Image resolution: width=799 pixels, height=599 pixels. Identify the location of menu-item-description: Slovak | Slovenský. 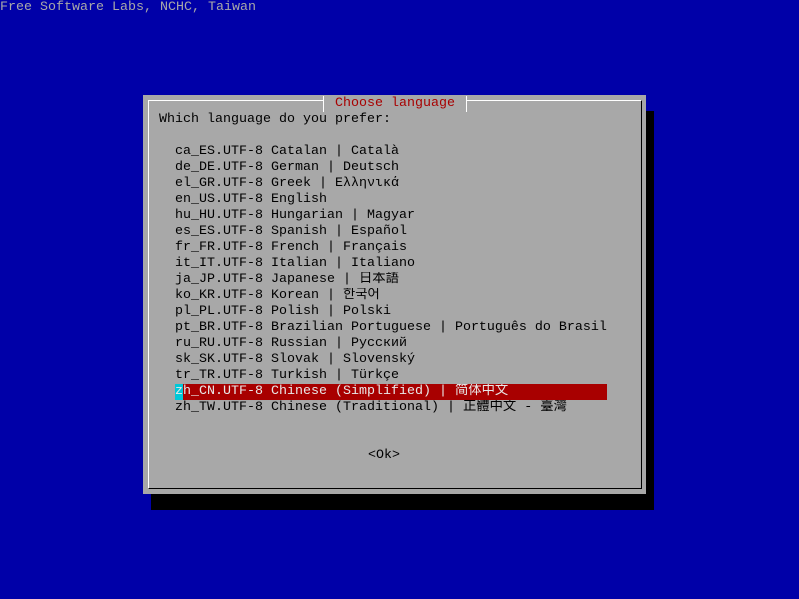
(342, 359).